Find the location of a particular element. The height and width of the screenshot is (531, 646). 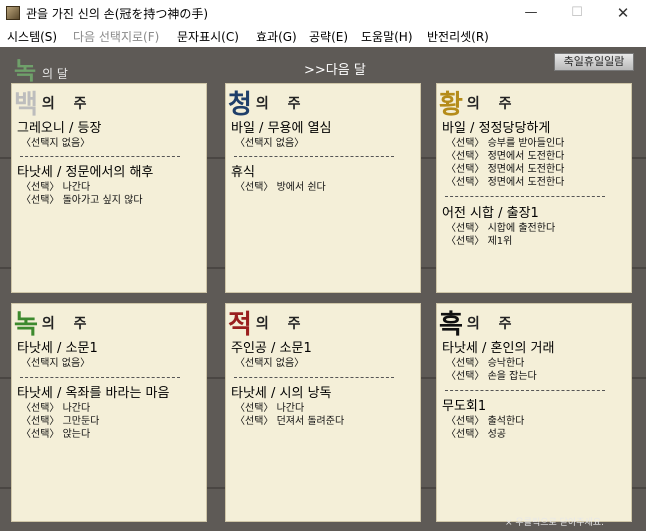

event-title: 타낫세 / 시의 낭독 is located at coordinates (281, 393).